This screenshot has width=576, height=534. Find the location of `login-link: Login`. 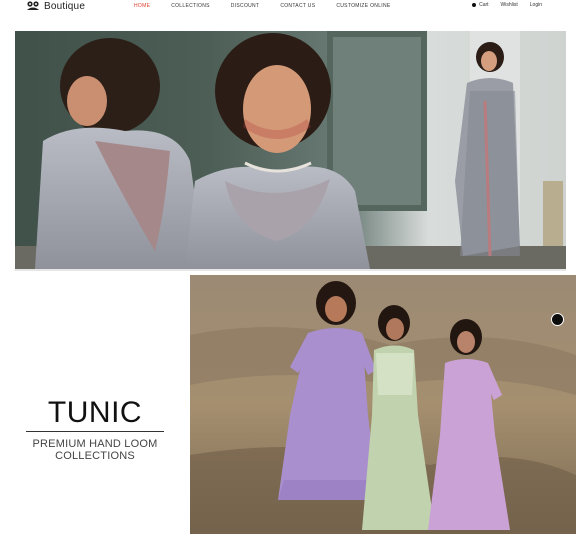

login-link: Login is located at coordinates (536, 5).